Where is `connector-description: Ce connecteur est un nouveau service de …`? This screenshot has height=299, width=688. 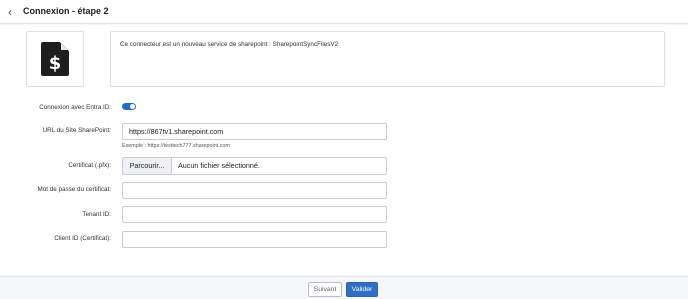 connector-description: Ce connecteur est un nouveau service de … is located at coordinates (229, 44).